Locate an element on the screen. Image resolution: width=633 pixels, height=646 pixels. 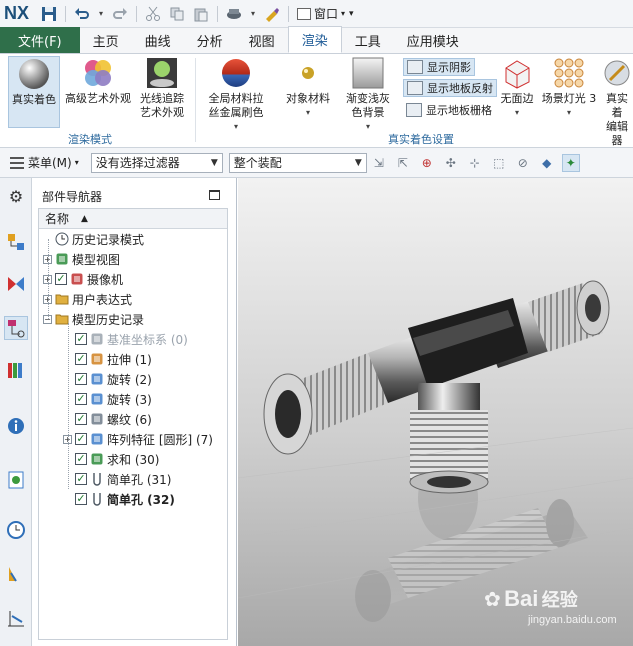
tab-tools: 工具 is located at coordinates (368, 40).